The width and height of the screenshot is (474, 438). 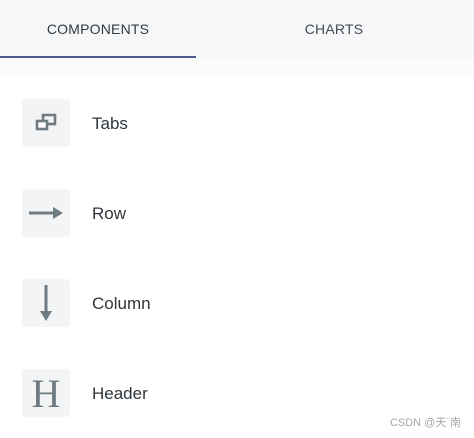 What do you see at coordinates (46, 303) in the screenshot?
I see `arrow-down-icon` at bounding box center [46, 303].